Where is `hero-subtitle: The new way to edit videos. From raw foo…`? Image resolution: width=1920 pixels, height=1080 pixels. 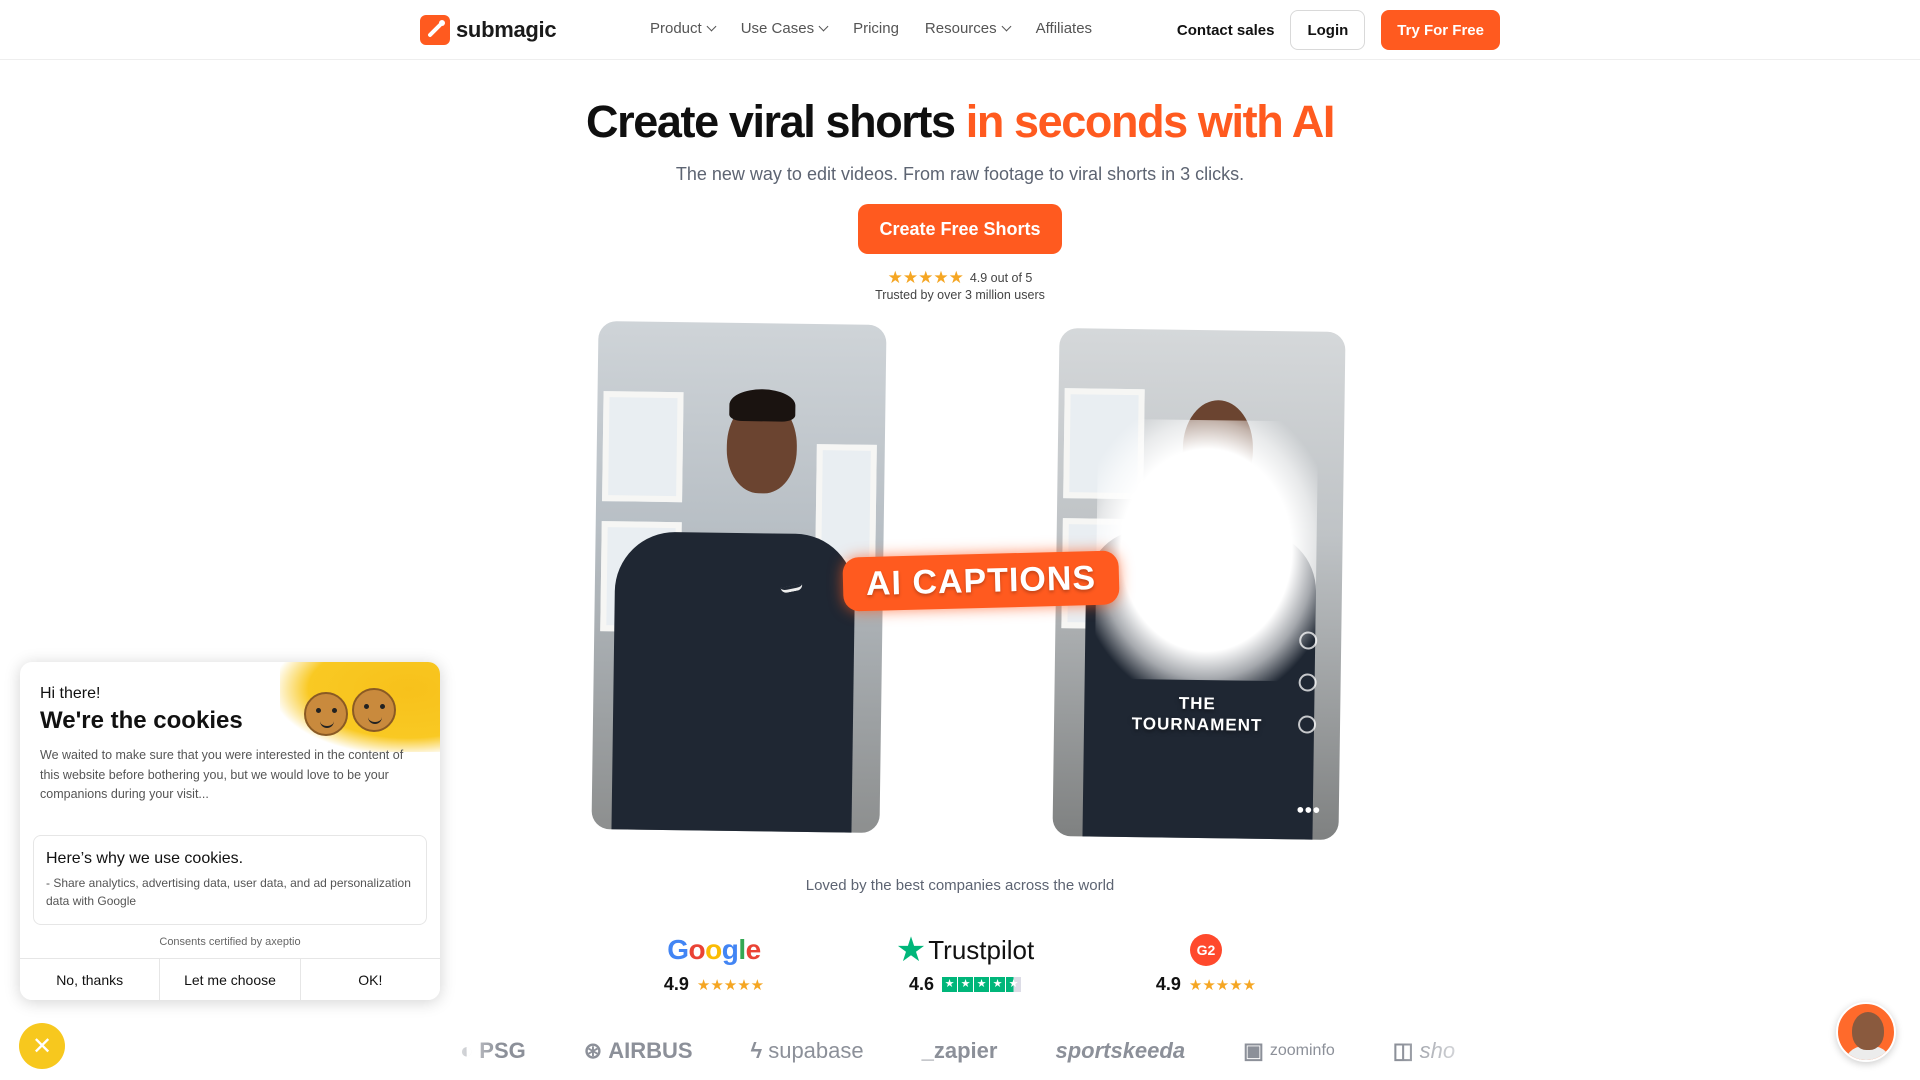
hero-subtitle: The new way to edit videos. From raw foo… is located at coordinates (960, 174).